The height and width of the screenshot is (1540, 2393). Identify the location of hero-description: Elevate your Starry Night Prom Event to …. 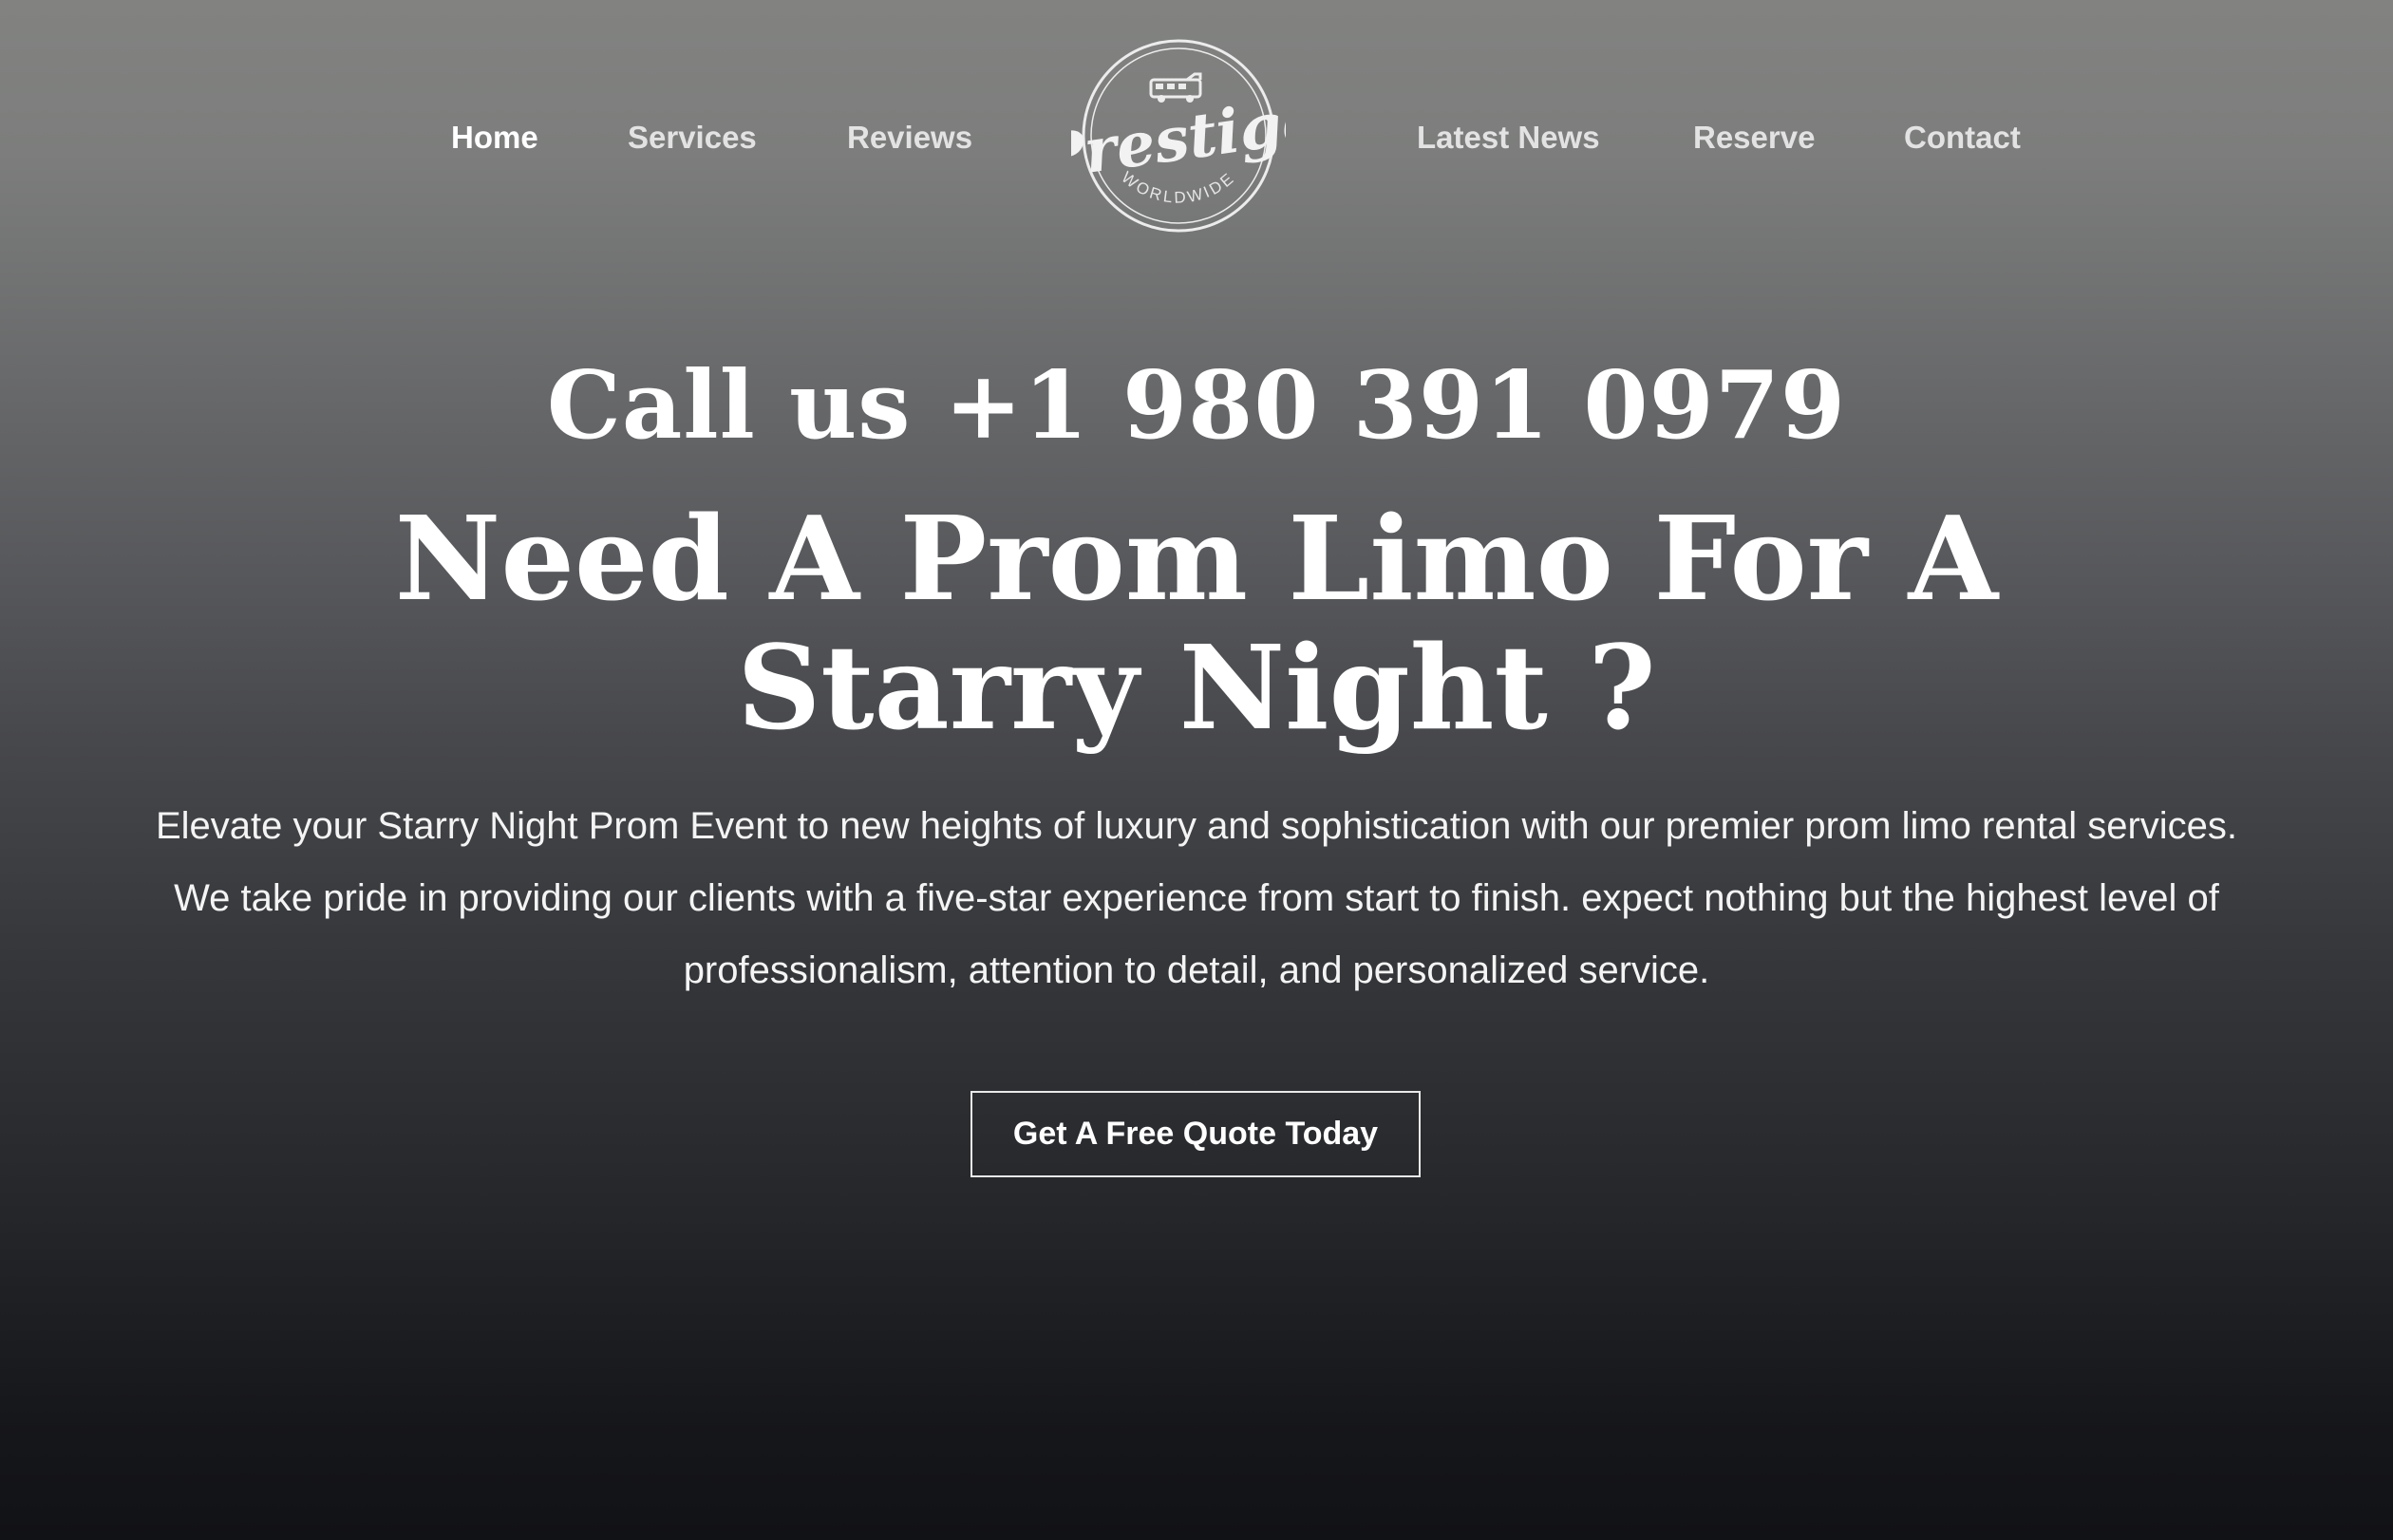
(1196, 898).